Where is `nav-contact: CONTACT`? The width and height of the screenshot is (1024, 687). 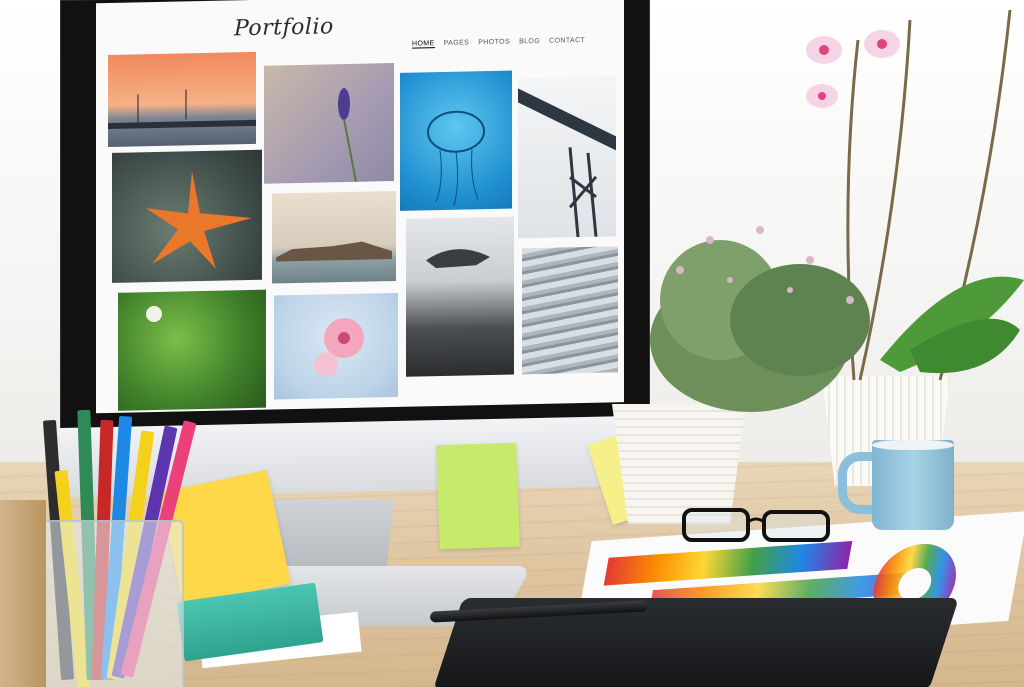
nav-contact: CONTACT is located at coordinates (567, 41).